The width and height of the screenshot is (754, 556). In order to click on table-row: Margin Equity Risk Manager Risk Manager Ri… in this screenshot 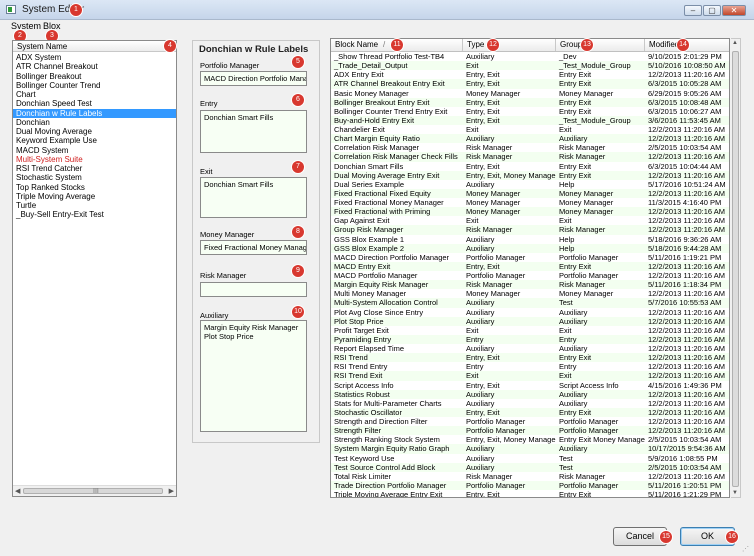, I will do `click(530, 285)`.